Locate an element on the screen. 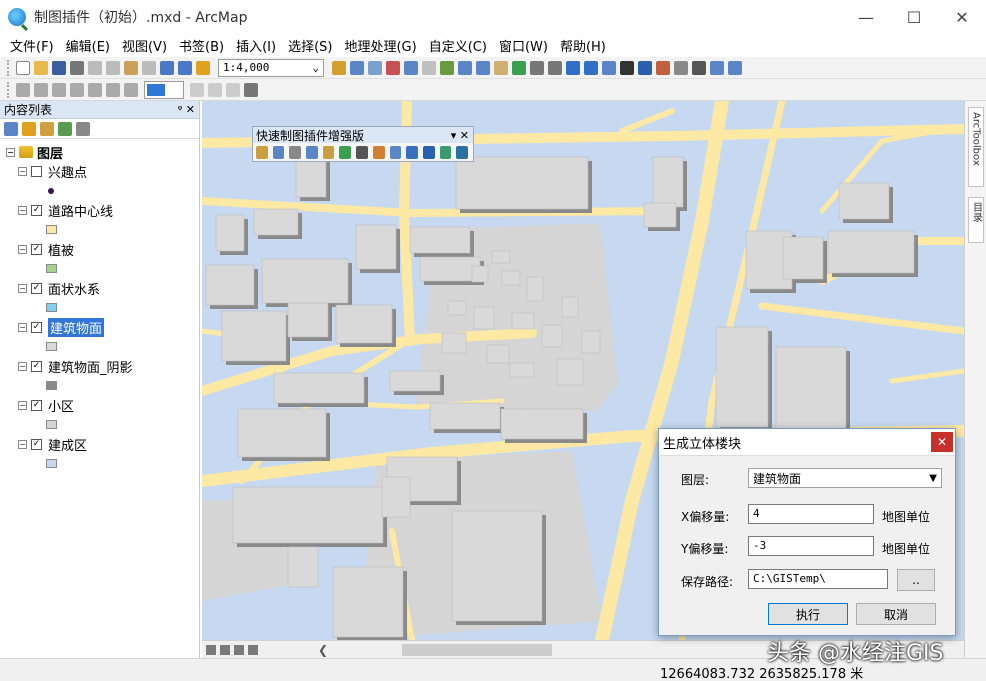  catalog-icon is located at coordinates (375, 67).